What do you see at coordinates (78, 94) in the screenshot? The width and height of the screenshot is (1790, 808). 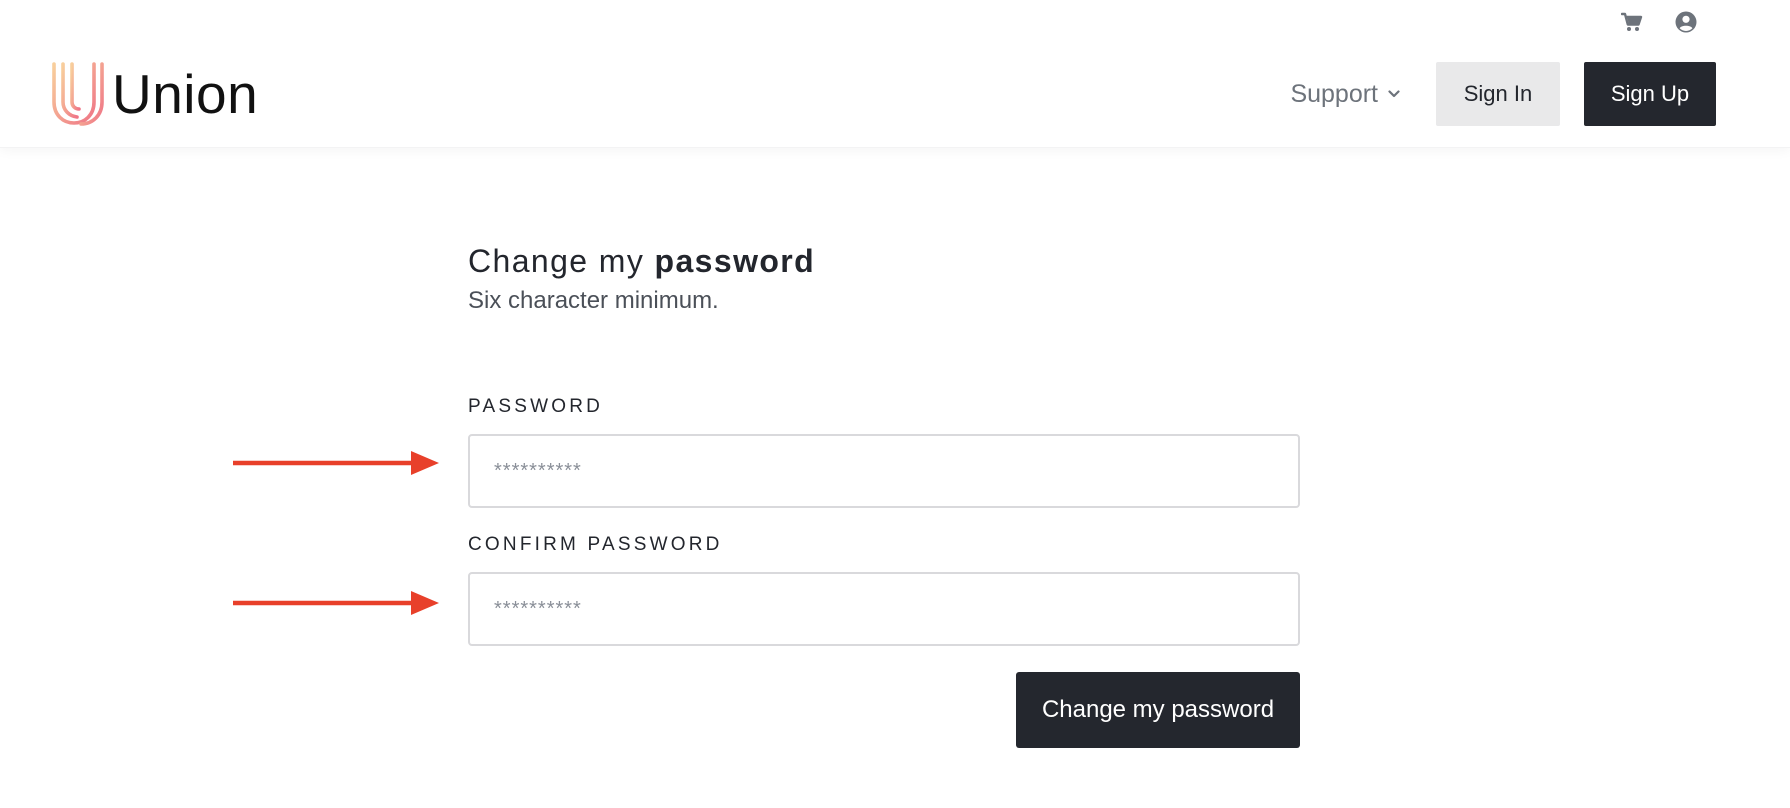 I see `union-logo-icon` at bounding box center [78, 94].